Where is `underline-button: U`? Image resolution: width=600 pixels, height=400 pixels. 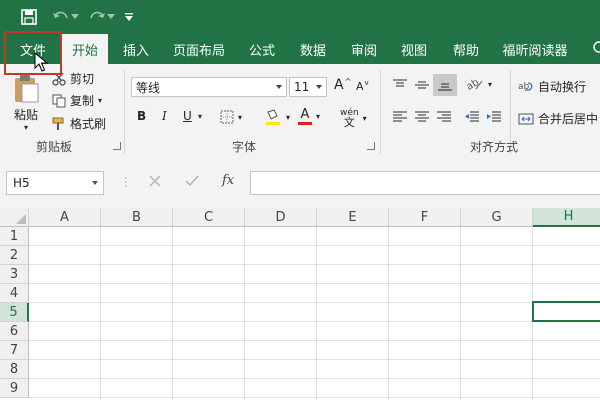
underline-button: U is located at coordinates (187, 116).